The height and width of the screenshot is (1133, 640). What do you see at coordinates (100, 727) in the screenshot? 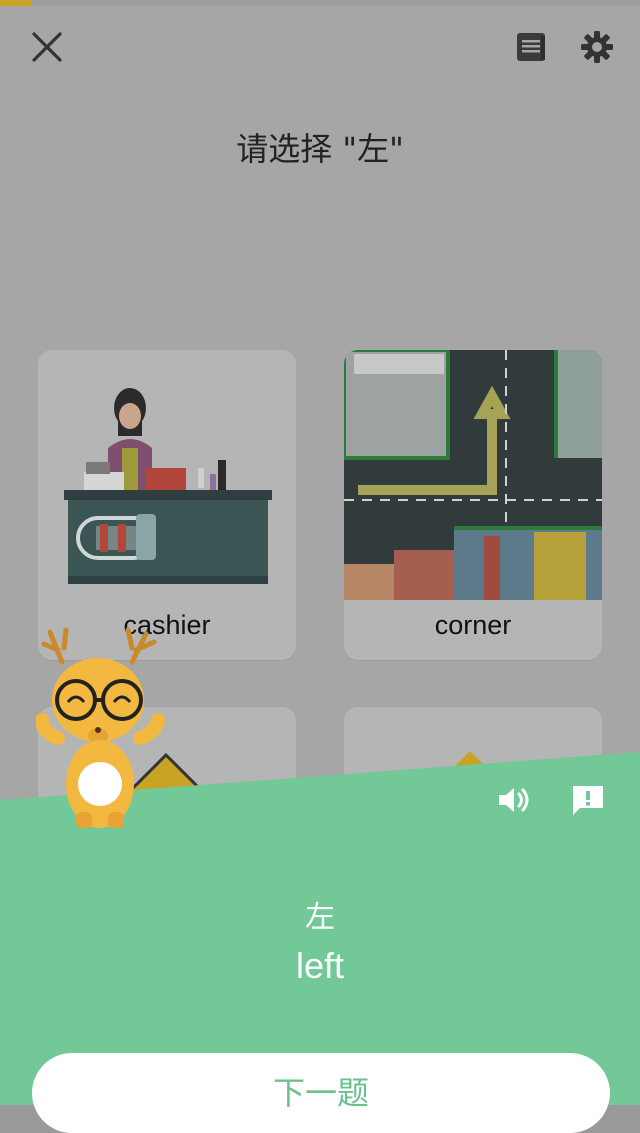
I see `deer-mascot` at bounding box center [100, 727].